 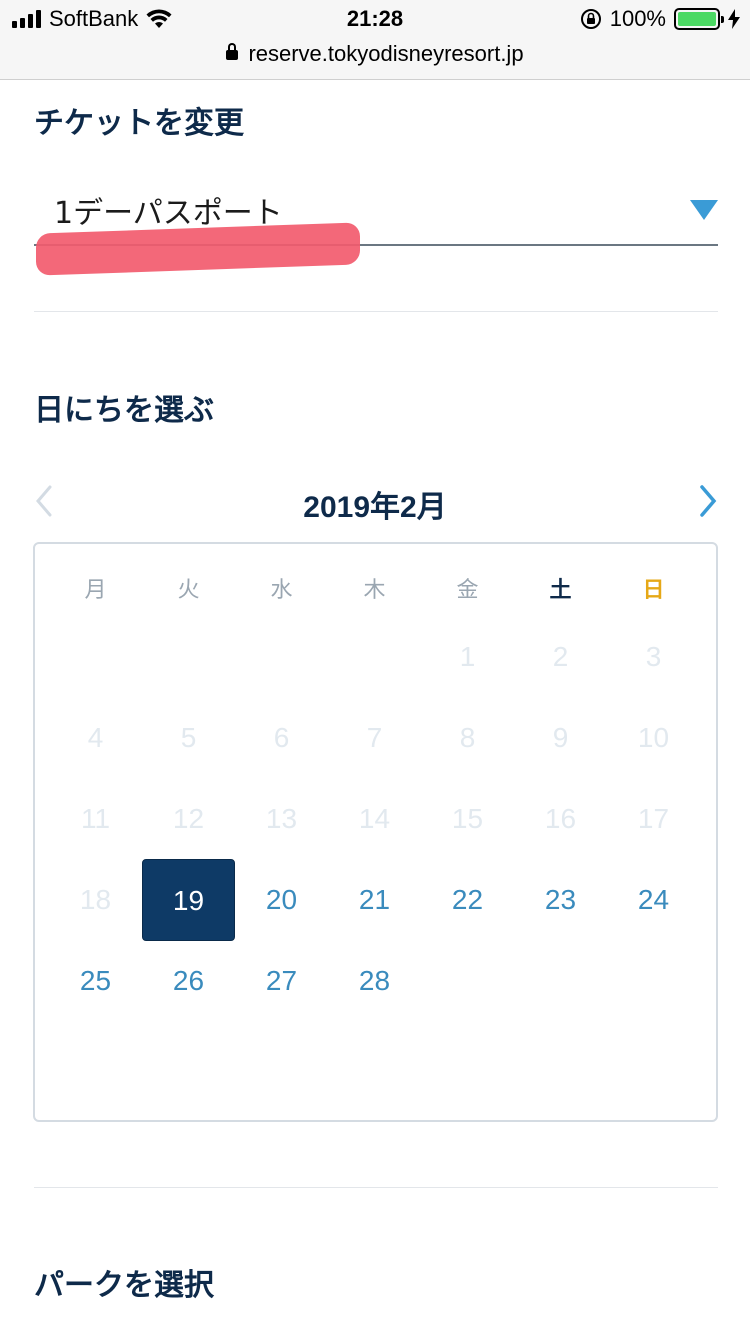 I want to click on ticket-heading: チケットを変更, so click(x=139, y=123).